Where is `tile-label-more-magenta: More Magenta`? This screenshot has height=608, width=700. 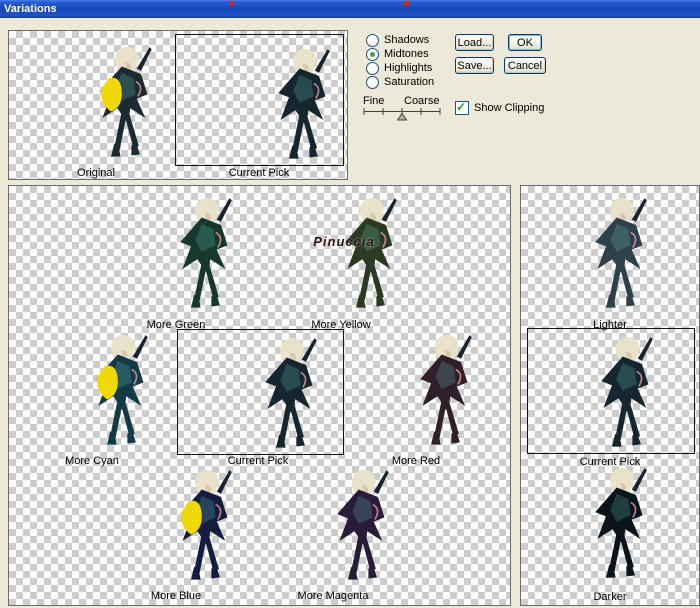
tile-label-more-magenta: More Magenta is located at coordinates (333, 596).